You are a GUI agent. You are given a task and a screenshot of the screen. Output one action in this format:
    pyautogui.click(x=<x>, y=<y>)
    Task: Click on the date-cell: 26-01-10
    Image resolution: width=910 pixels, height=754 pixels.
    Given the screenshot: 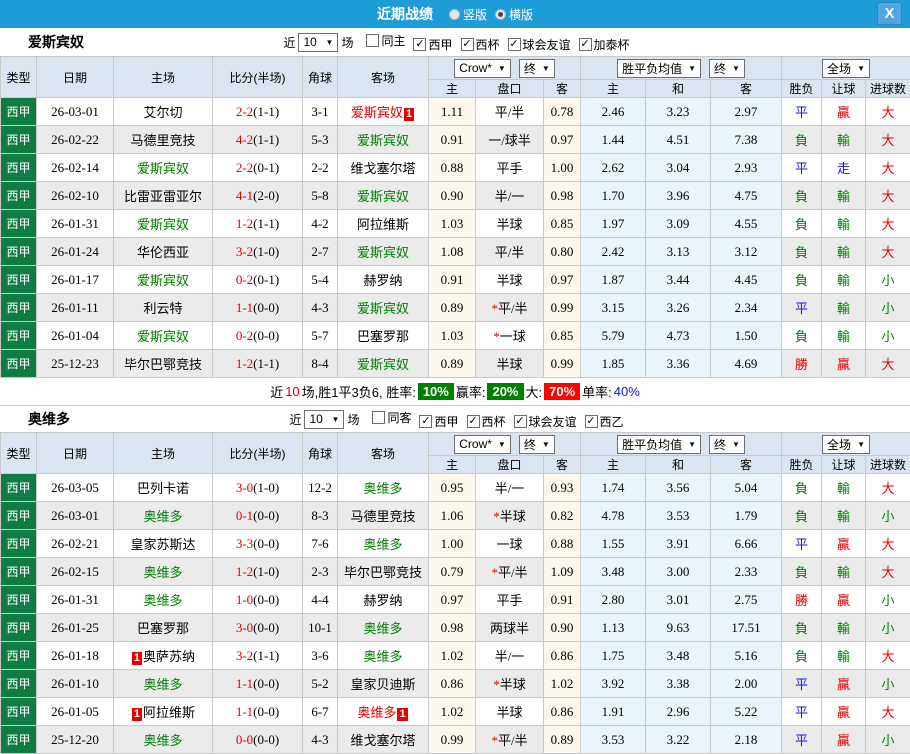 What is the action you would take?
    pyautogui.click(x=75, y=684)
    